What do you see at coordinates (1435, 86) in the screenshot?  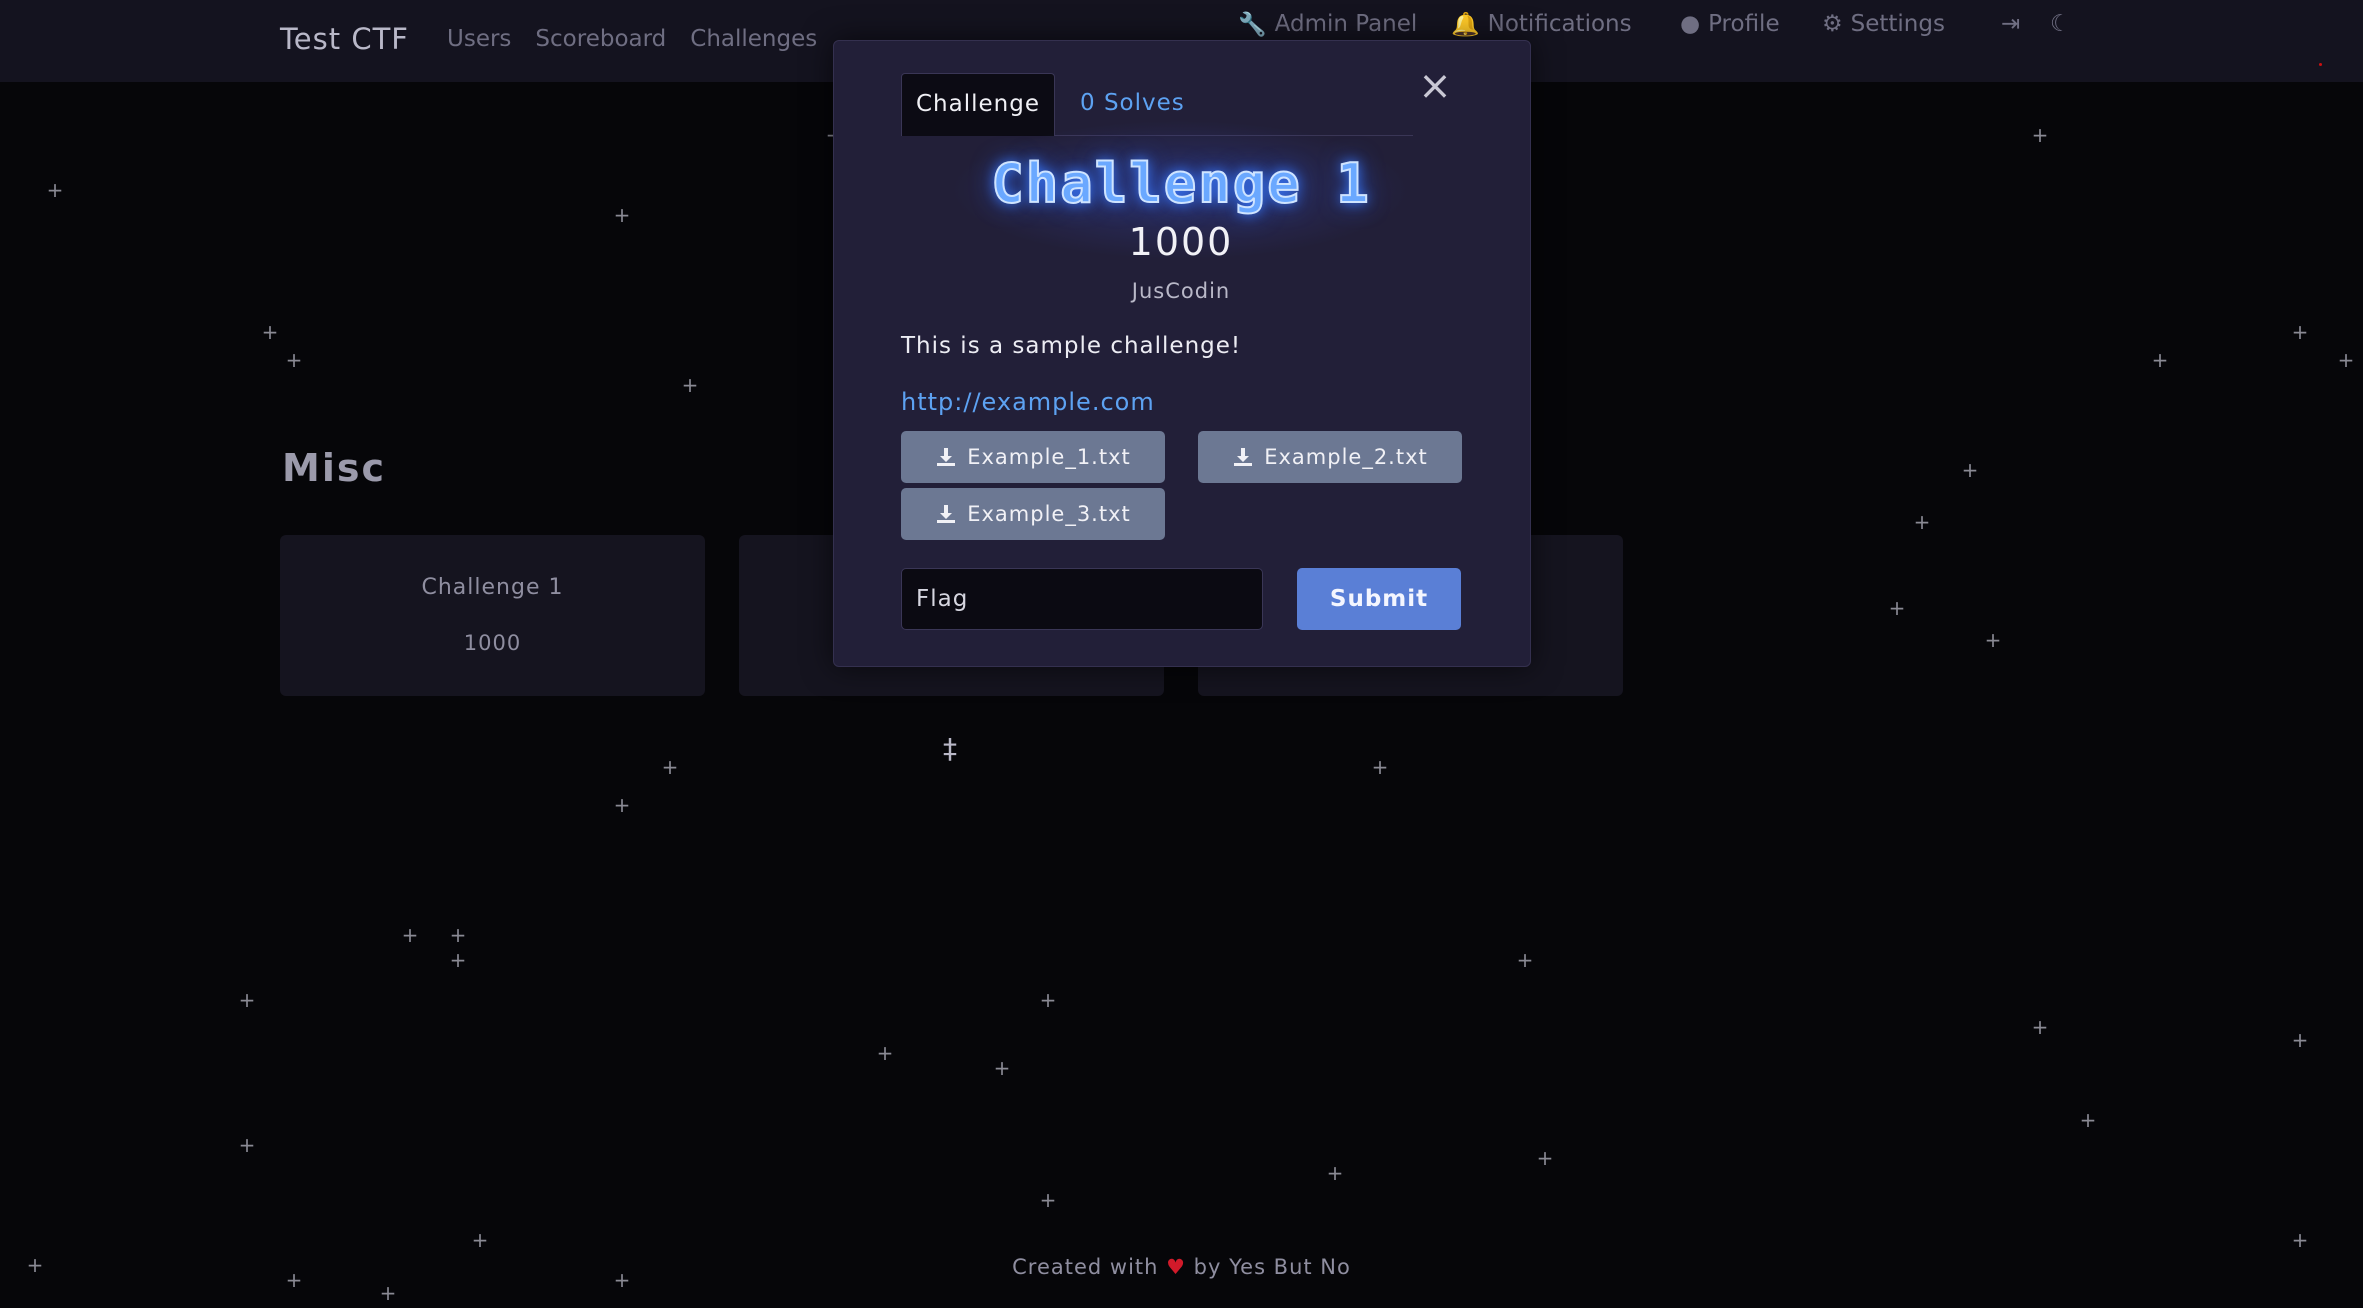 I see `close-icon: ×` at bounding box center [1435, 86].